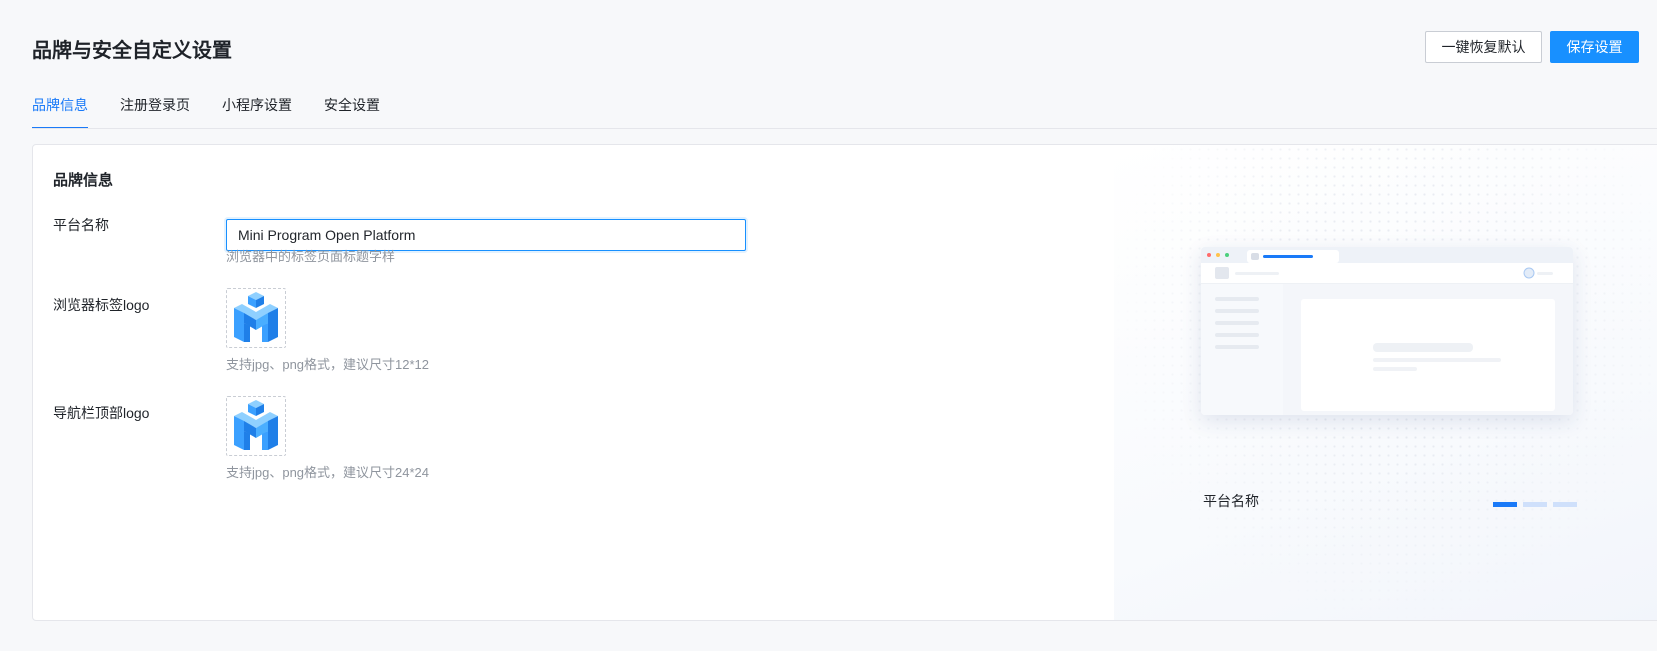  What do you see at coordinates (83, 180) in the screenshot?
I see `section-title: 品牌信息` at bounding box center [83, 180].